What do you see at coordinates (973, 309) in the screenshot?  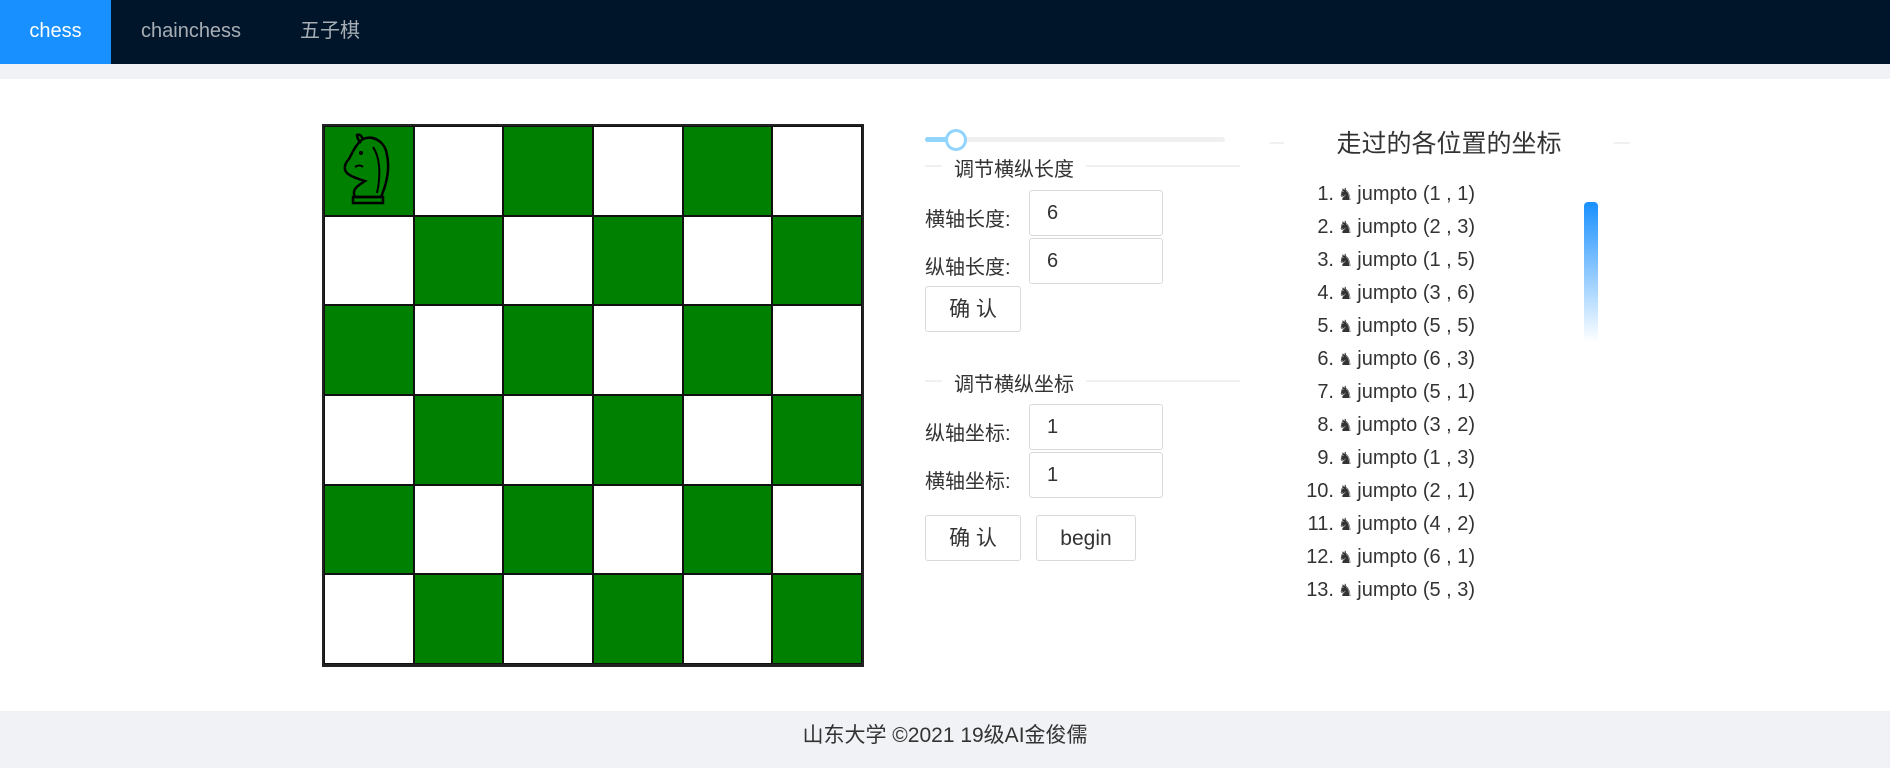 I see `confirm-size-button: 确 认` at bounding box center [973, 309].